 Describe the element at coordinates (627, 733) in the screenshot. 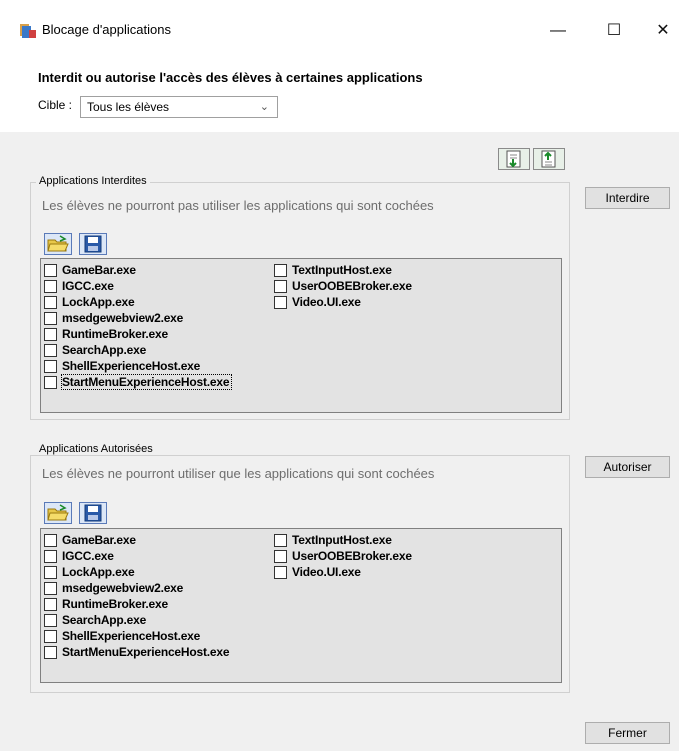

I see `close-button: Fermer` at that location.